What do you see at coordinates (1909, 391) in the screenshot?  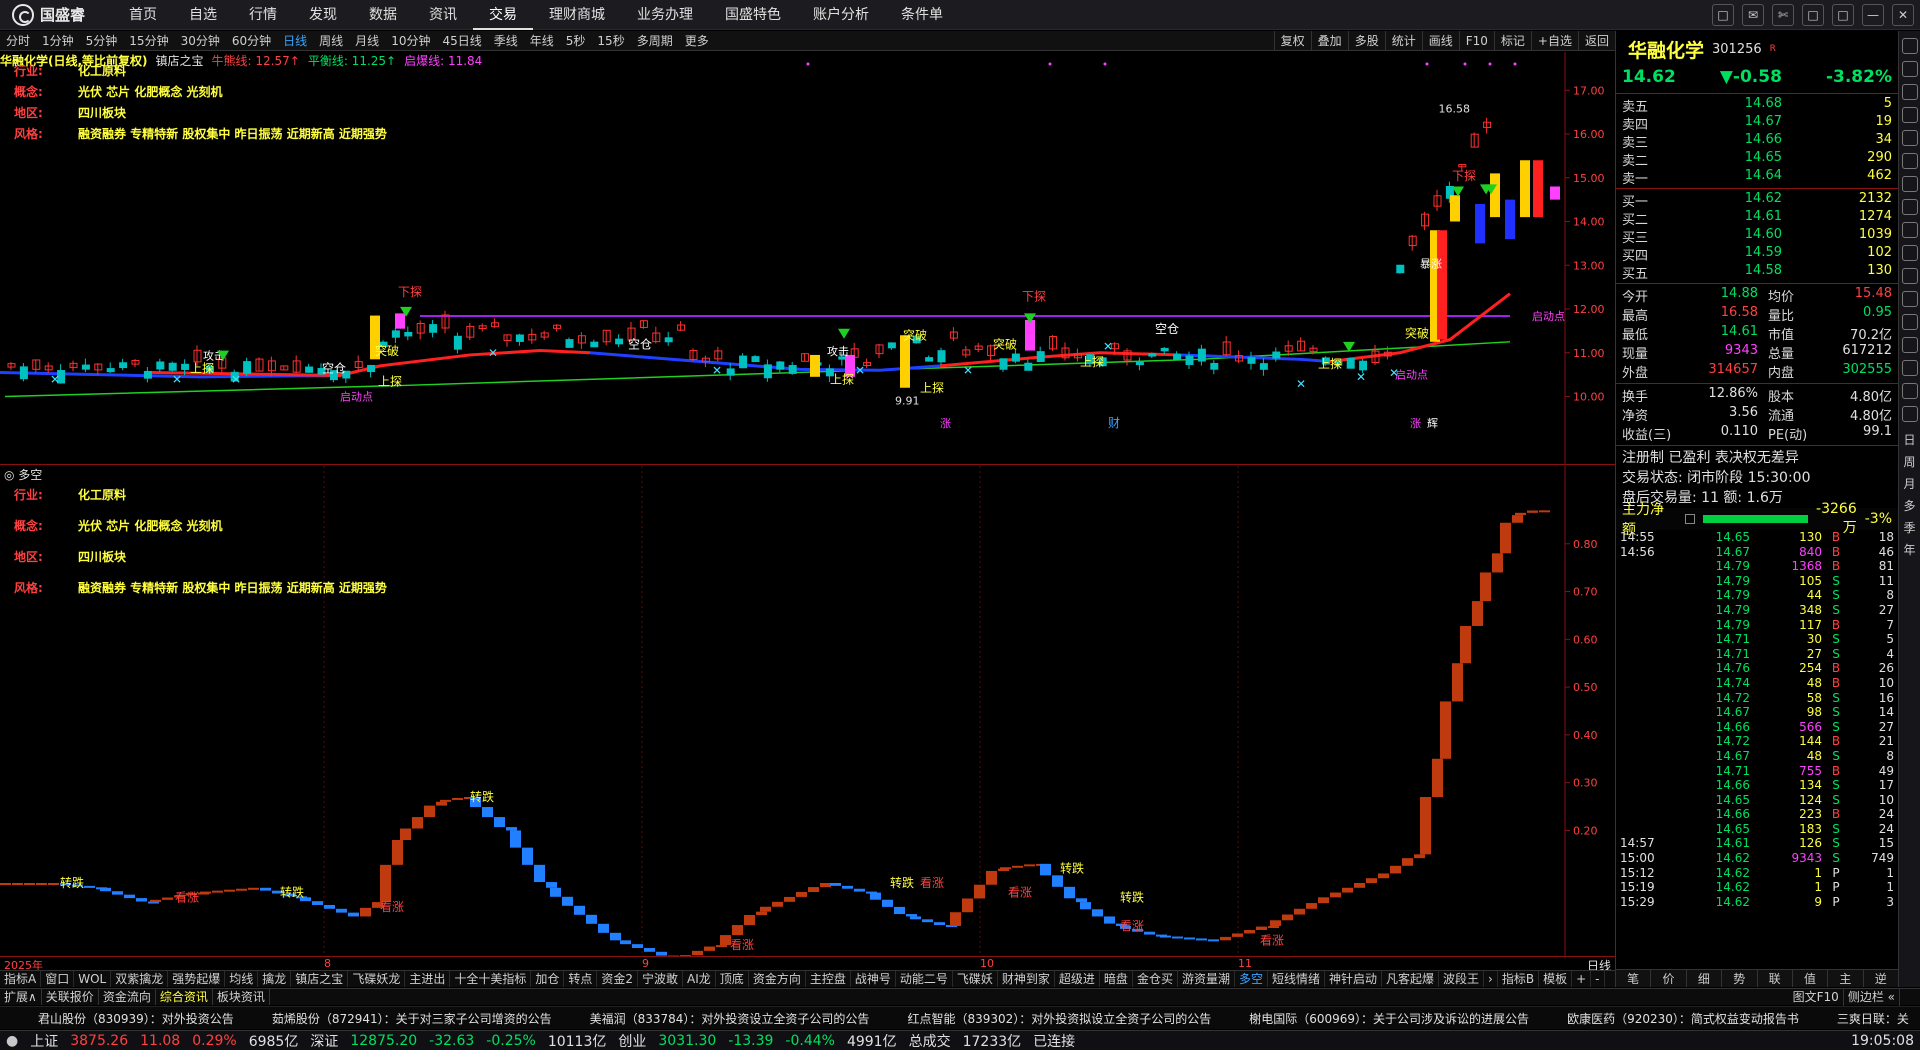 I see `dots-icon` at bounding box center [1909, 391].